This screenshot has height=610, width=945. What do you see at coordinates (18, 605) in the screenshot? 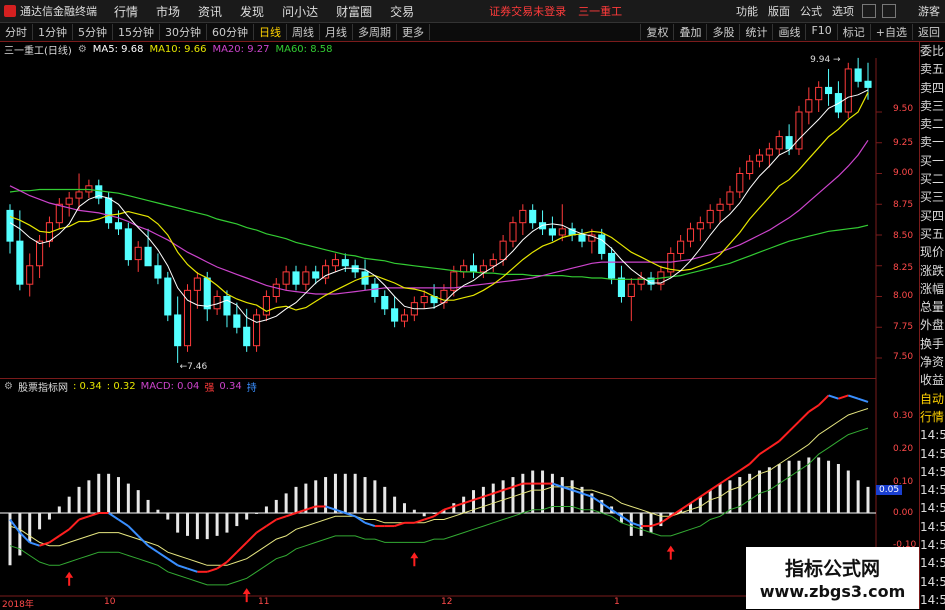
I see `date-tick: 2018年` at bounding box center [18, 605].